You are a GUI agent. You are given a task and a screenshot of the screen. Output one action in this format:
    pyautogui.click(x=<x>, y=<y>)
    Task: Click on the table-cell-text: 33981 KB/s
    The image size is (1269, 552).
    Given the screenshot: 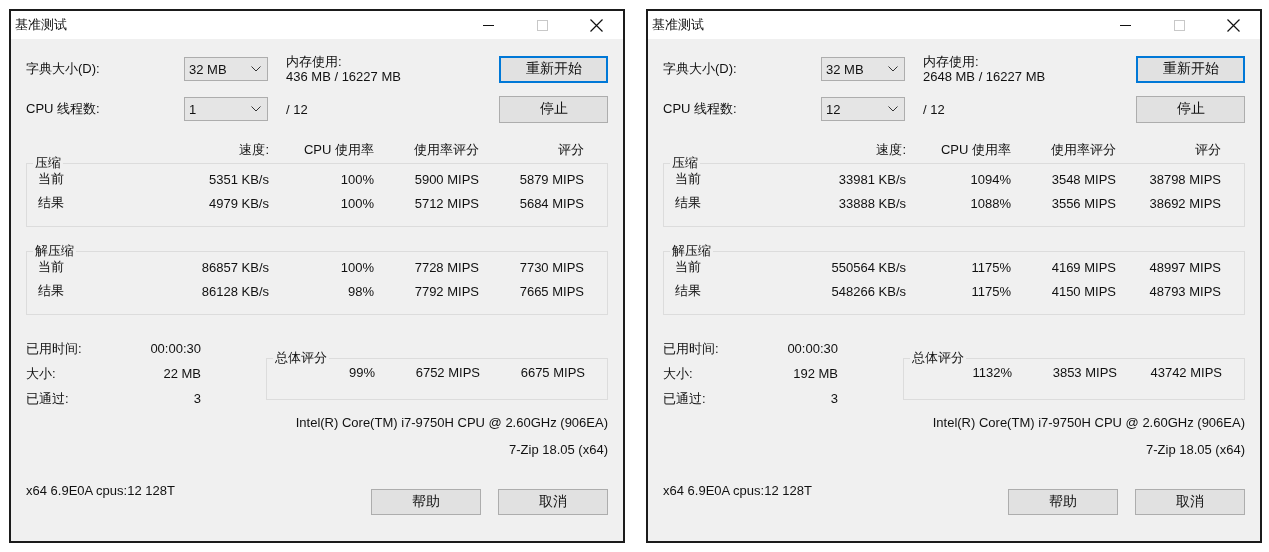 What is the action you would take?
    pyautogui.click(x=871, y=179)
    